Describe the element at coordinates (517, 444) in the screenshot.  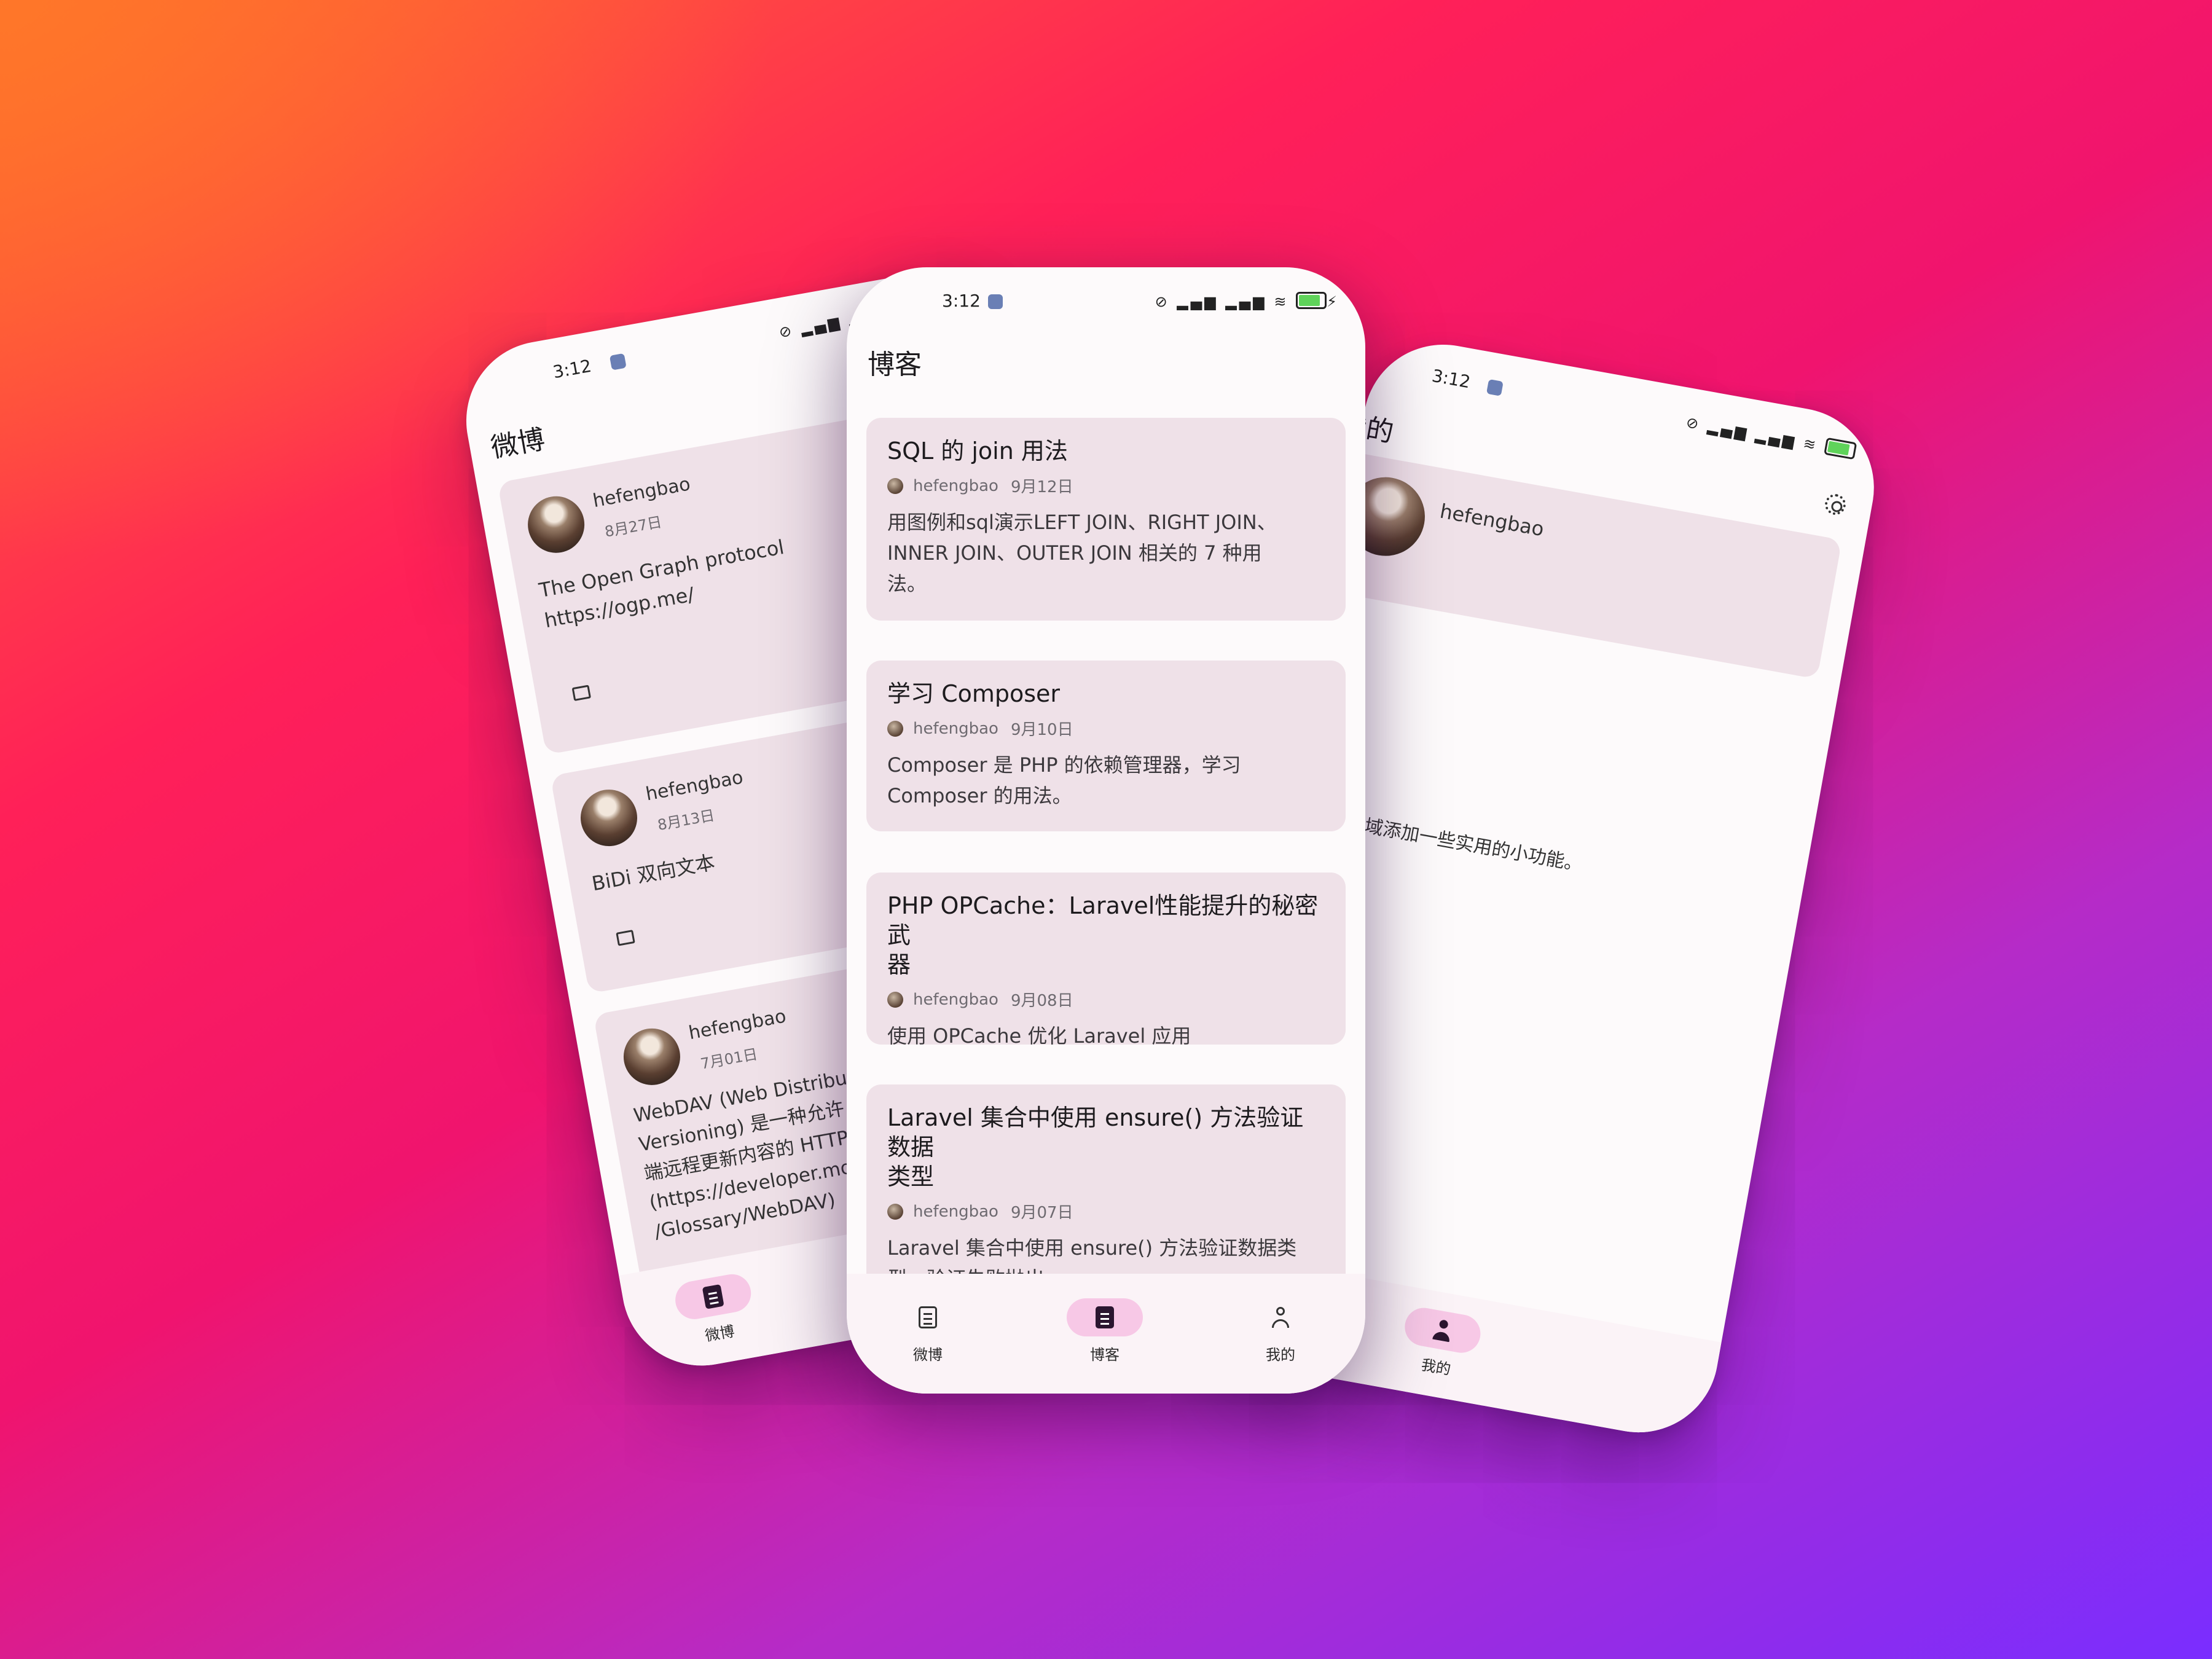
I see `page-title: 微博` at that location.